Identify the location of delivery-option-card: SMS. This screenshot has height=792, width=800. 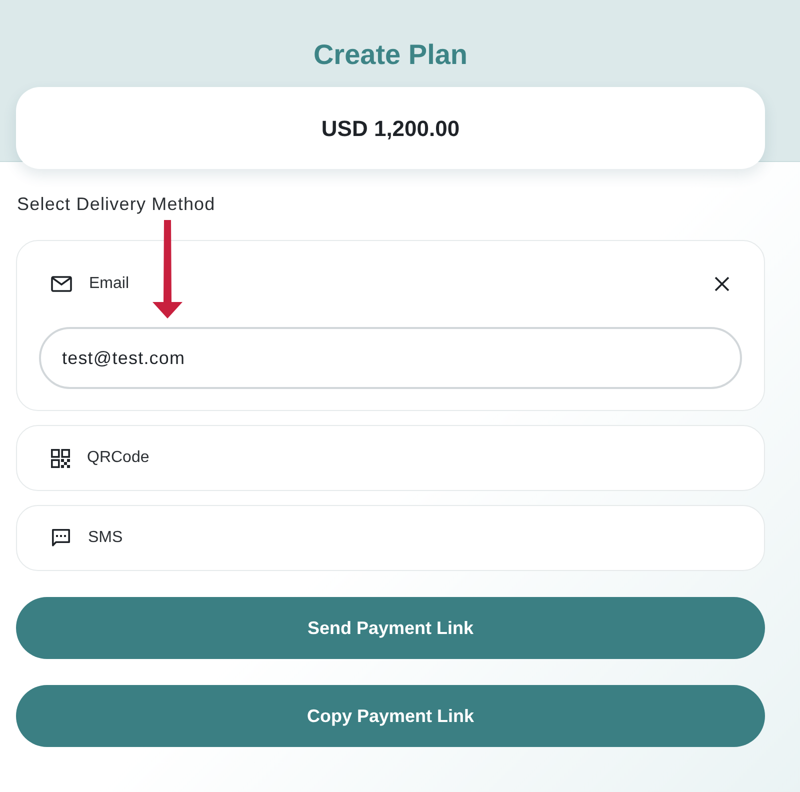
(390, 538).